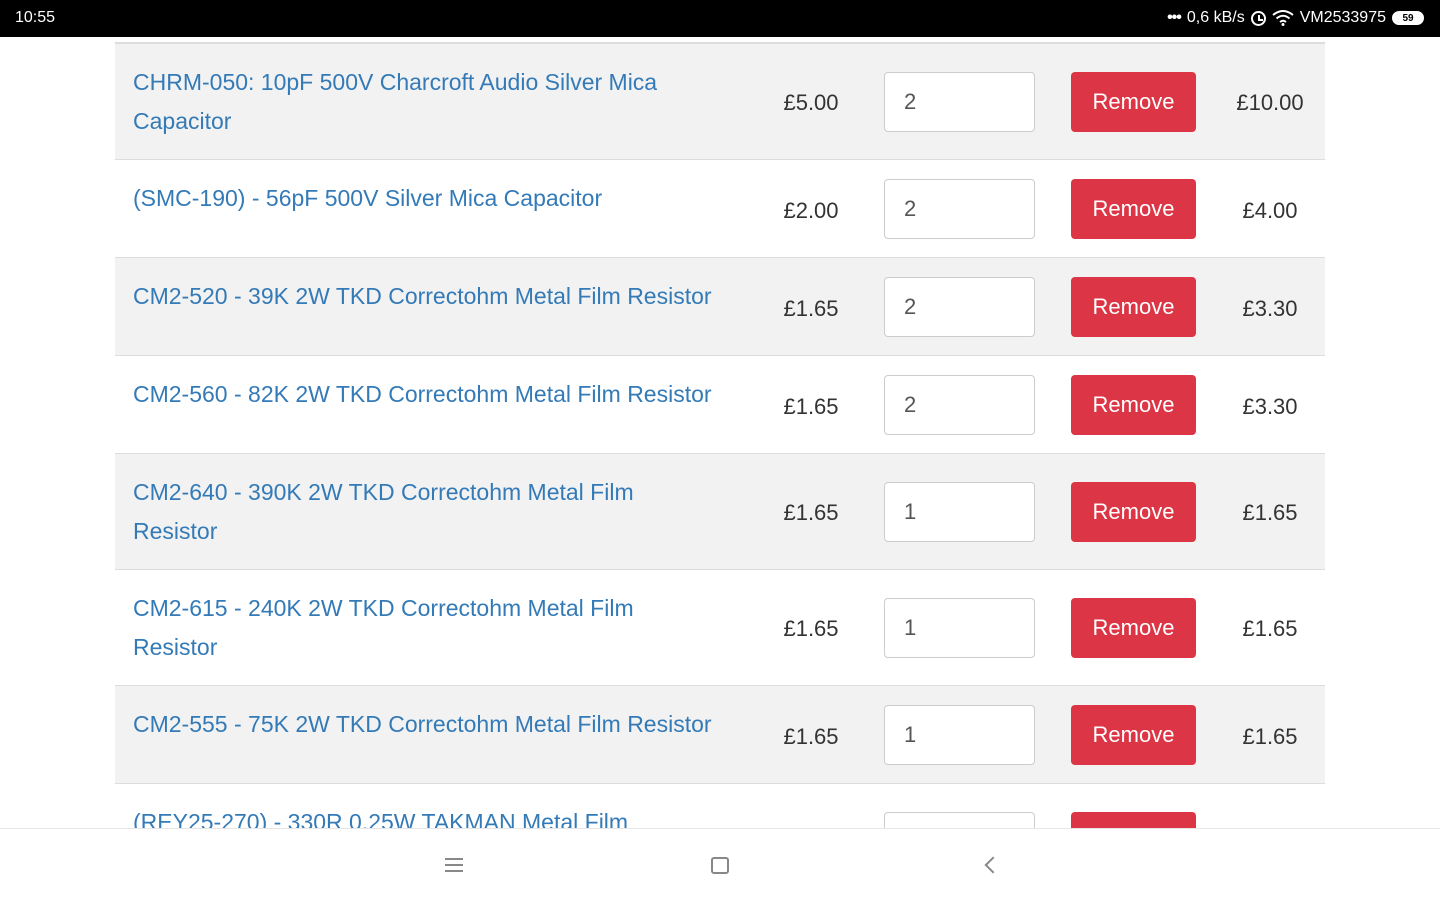 The width and height of the screenshot is (1440, 900). I want to click on status-time: 10:55, so click(35, 17).